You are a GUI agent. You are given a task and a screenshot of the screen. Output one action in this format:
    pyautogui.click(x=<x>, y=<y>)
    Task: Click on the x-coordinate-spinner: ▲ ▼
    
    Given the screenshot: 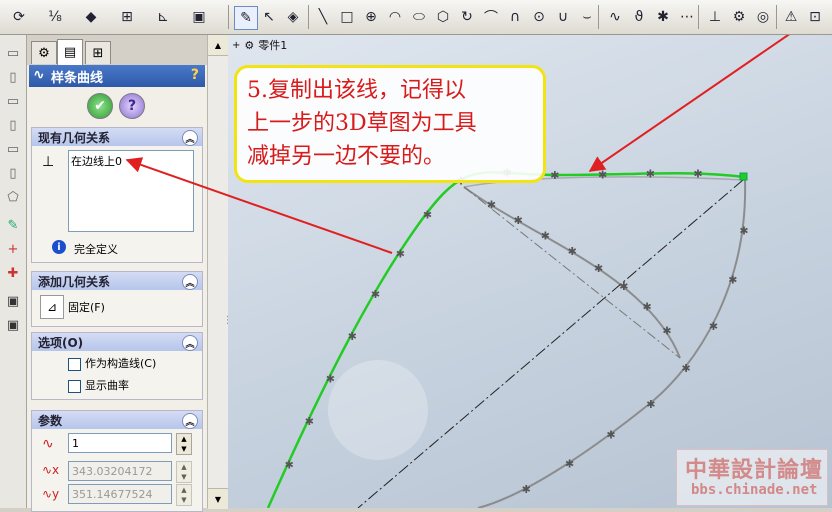 What is the action you would take?
    pyautogui.click(x=184, y=472)
    